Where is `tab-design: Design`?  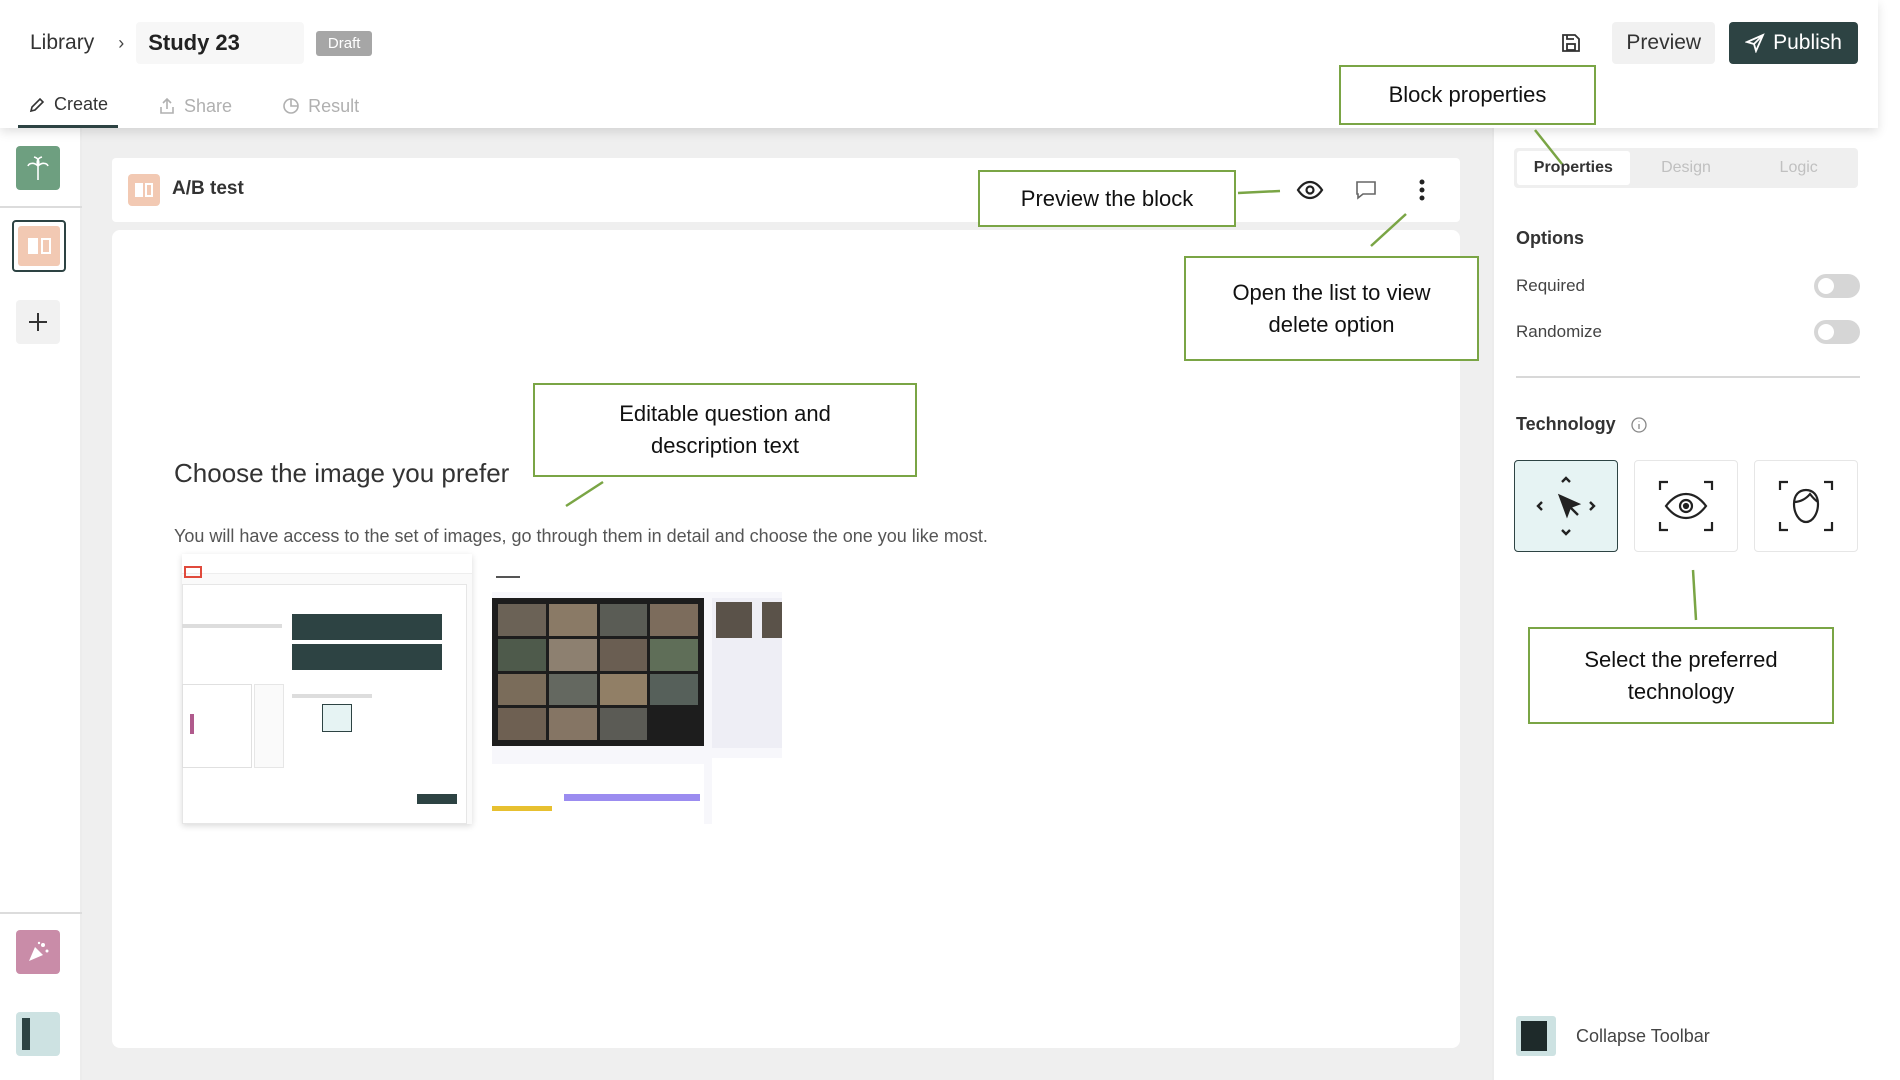
tab-design: Design is located at coordinates (1686, 168).